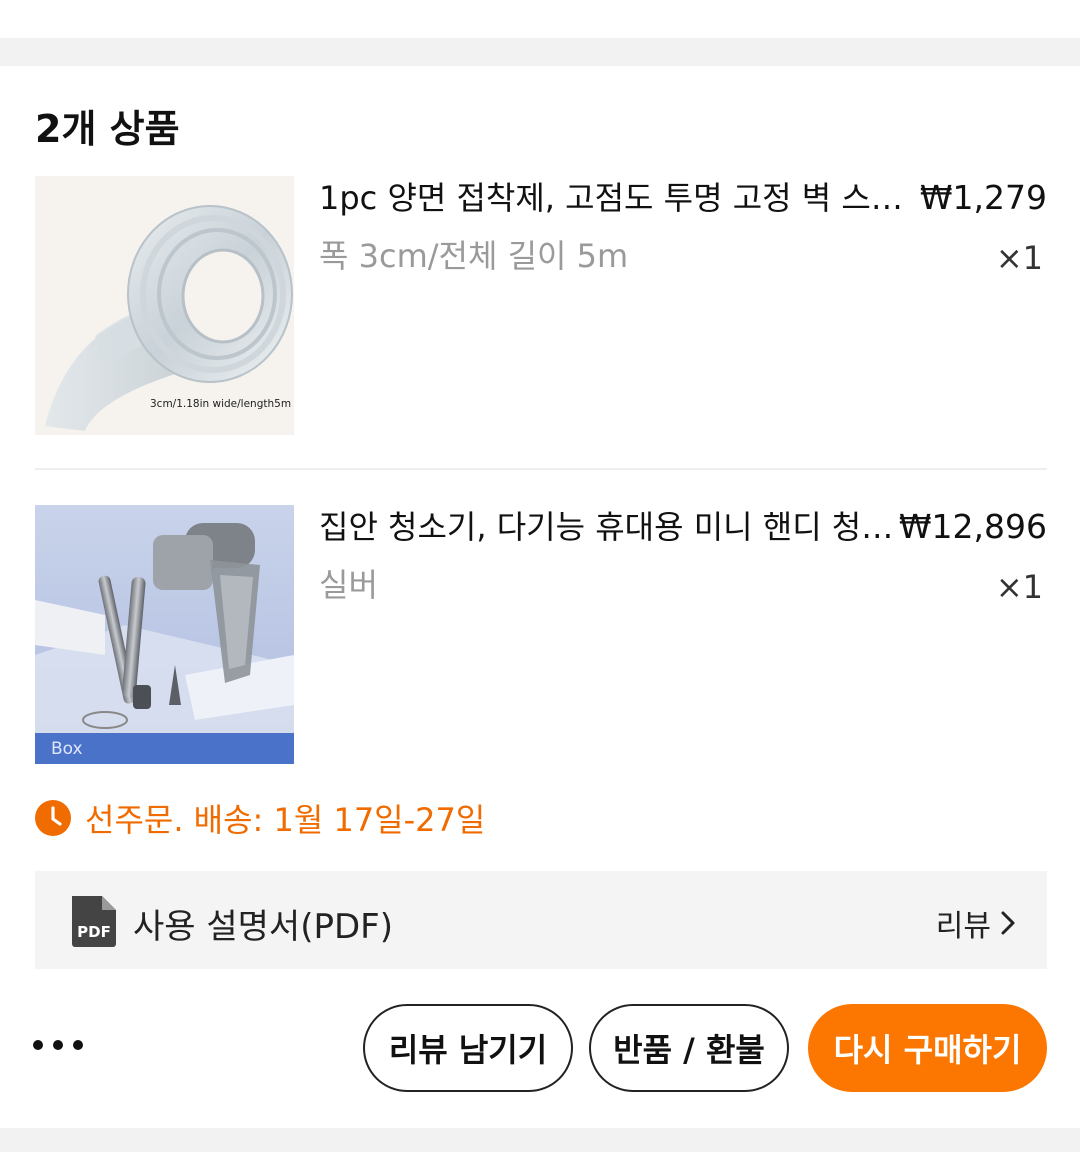 This screenshot has height=1152, width=1080. I want to click on vacuum-caption: Box, so click(67, 749).